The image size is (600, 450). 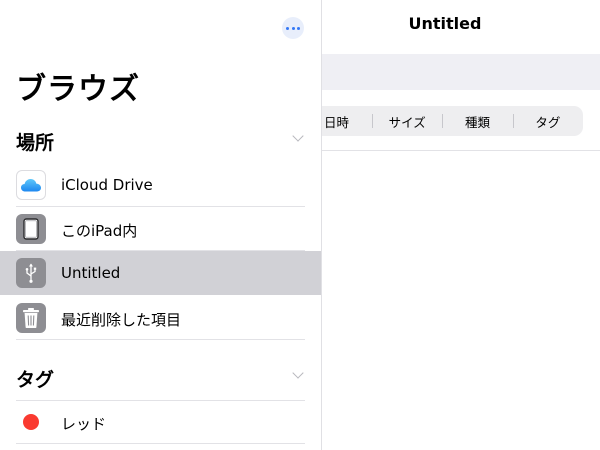 What do you see at coordinates (547, 121) in the screenshot?
I see `sort-option-tag: タグ` at bounding box center [547, 121].